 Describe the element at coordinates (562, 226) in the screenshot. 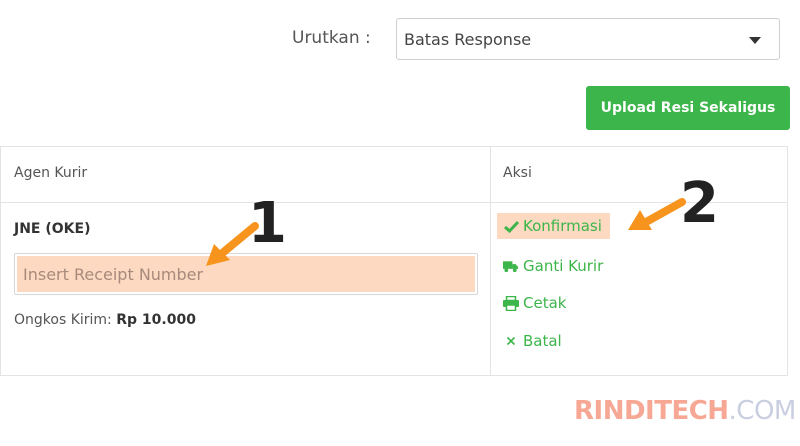

I see `confirm-label: Konfirmasi` at that location.